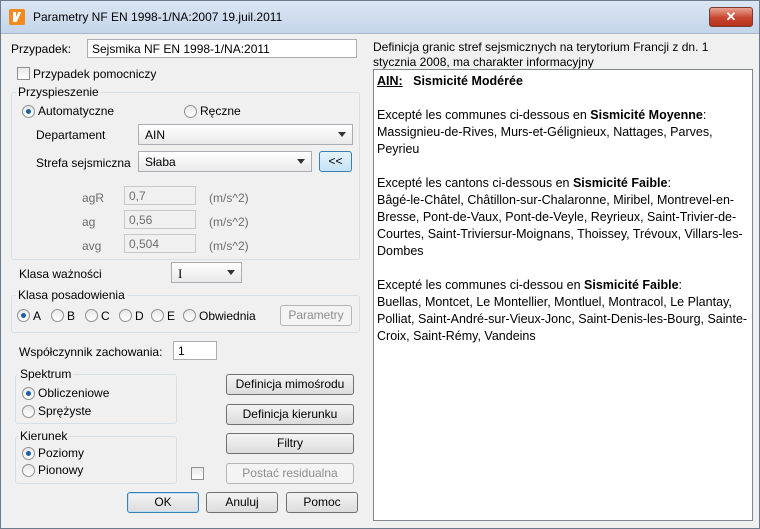 This screenshot has height=529, width=760. Describe the element at coordinates (206, 272) in the screenshot. I see `importance-class-select: I` at that location.